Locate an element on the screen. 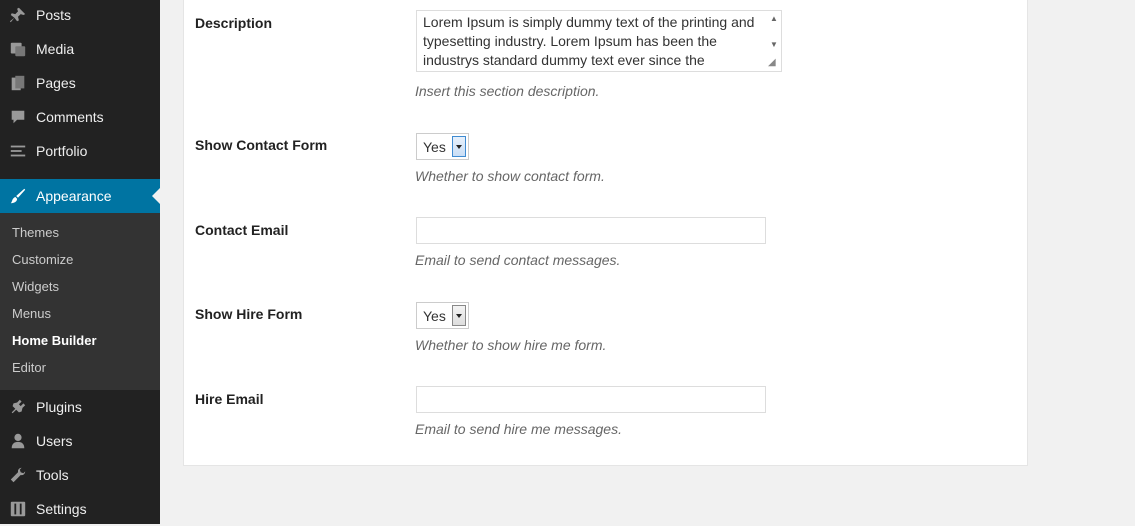 The image size is (1135, 526). submenu-item-customize: Customize is located at coordinates (42, 260).